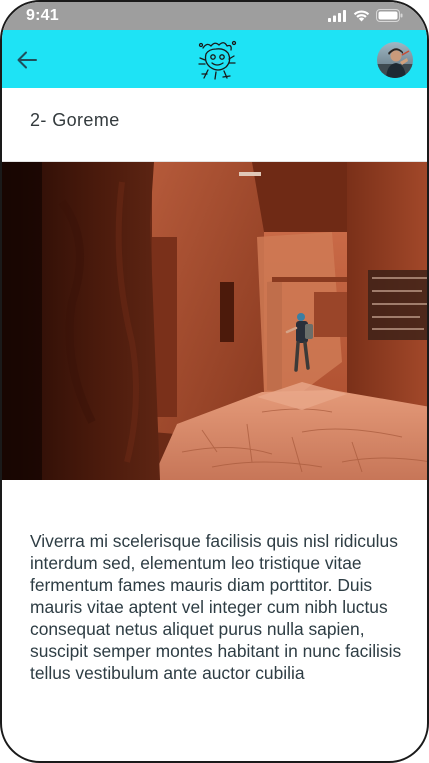 The image size is (429, 763). Describe the element at coordinates (337, 15) in the screenshot. I see `signal-icon` at that location.